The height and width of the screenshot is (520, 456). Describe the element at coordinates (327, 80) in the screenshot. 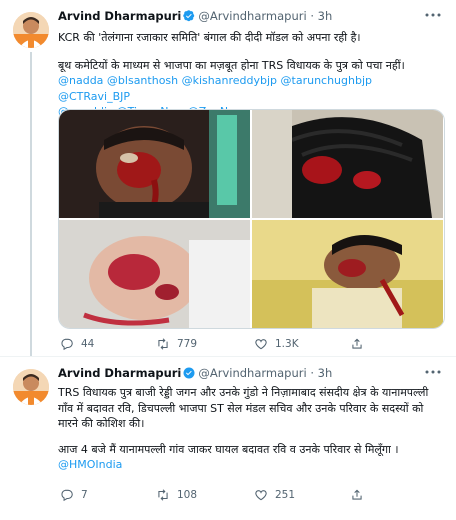

I see `mention-link: @tarunchughbjp` at that location.